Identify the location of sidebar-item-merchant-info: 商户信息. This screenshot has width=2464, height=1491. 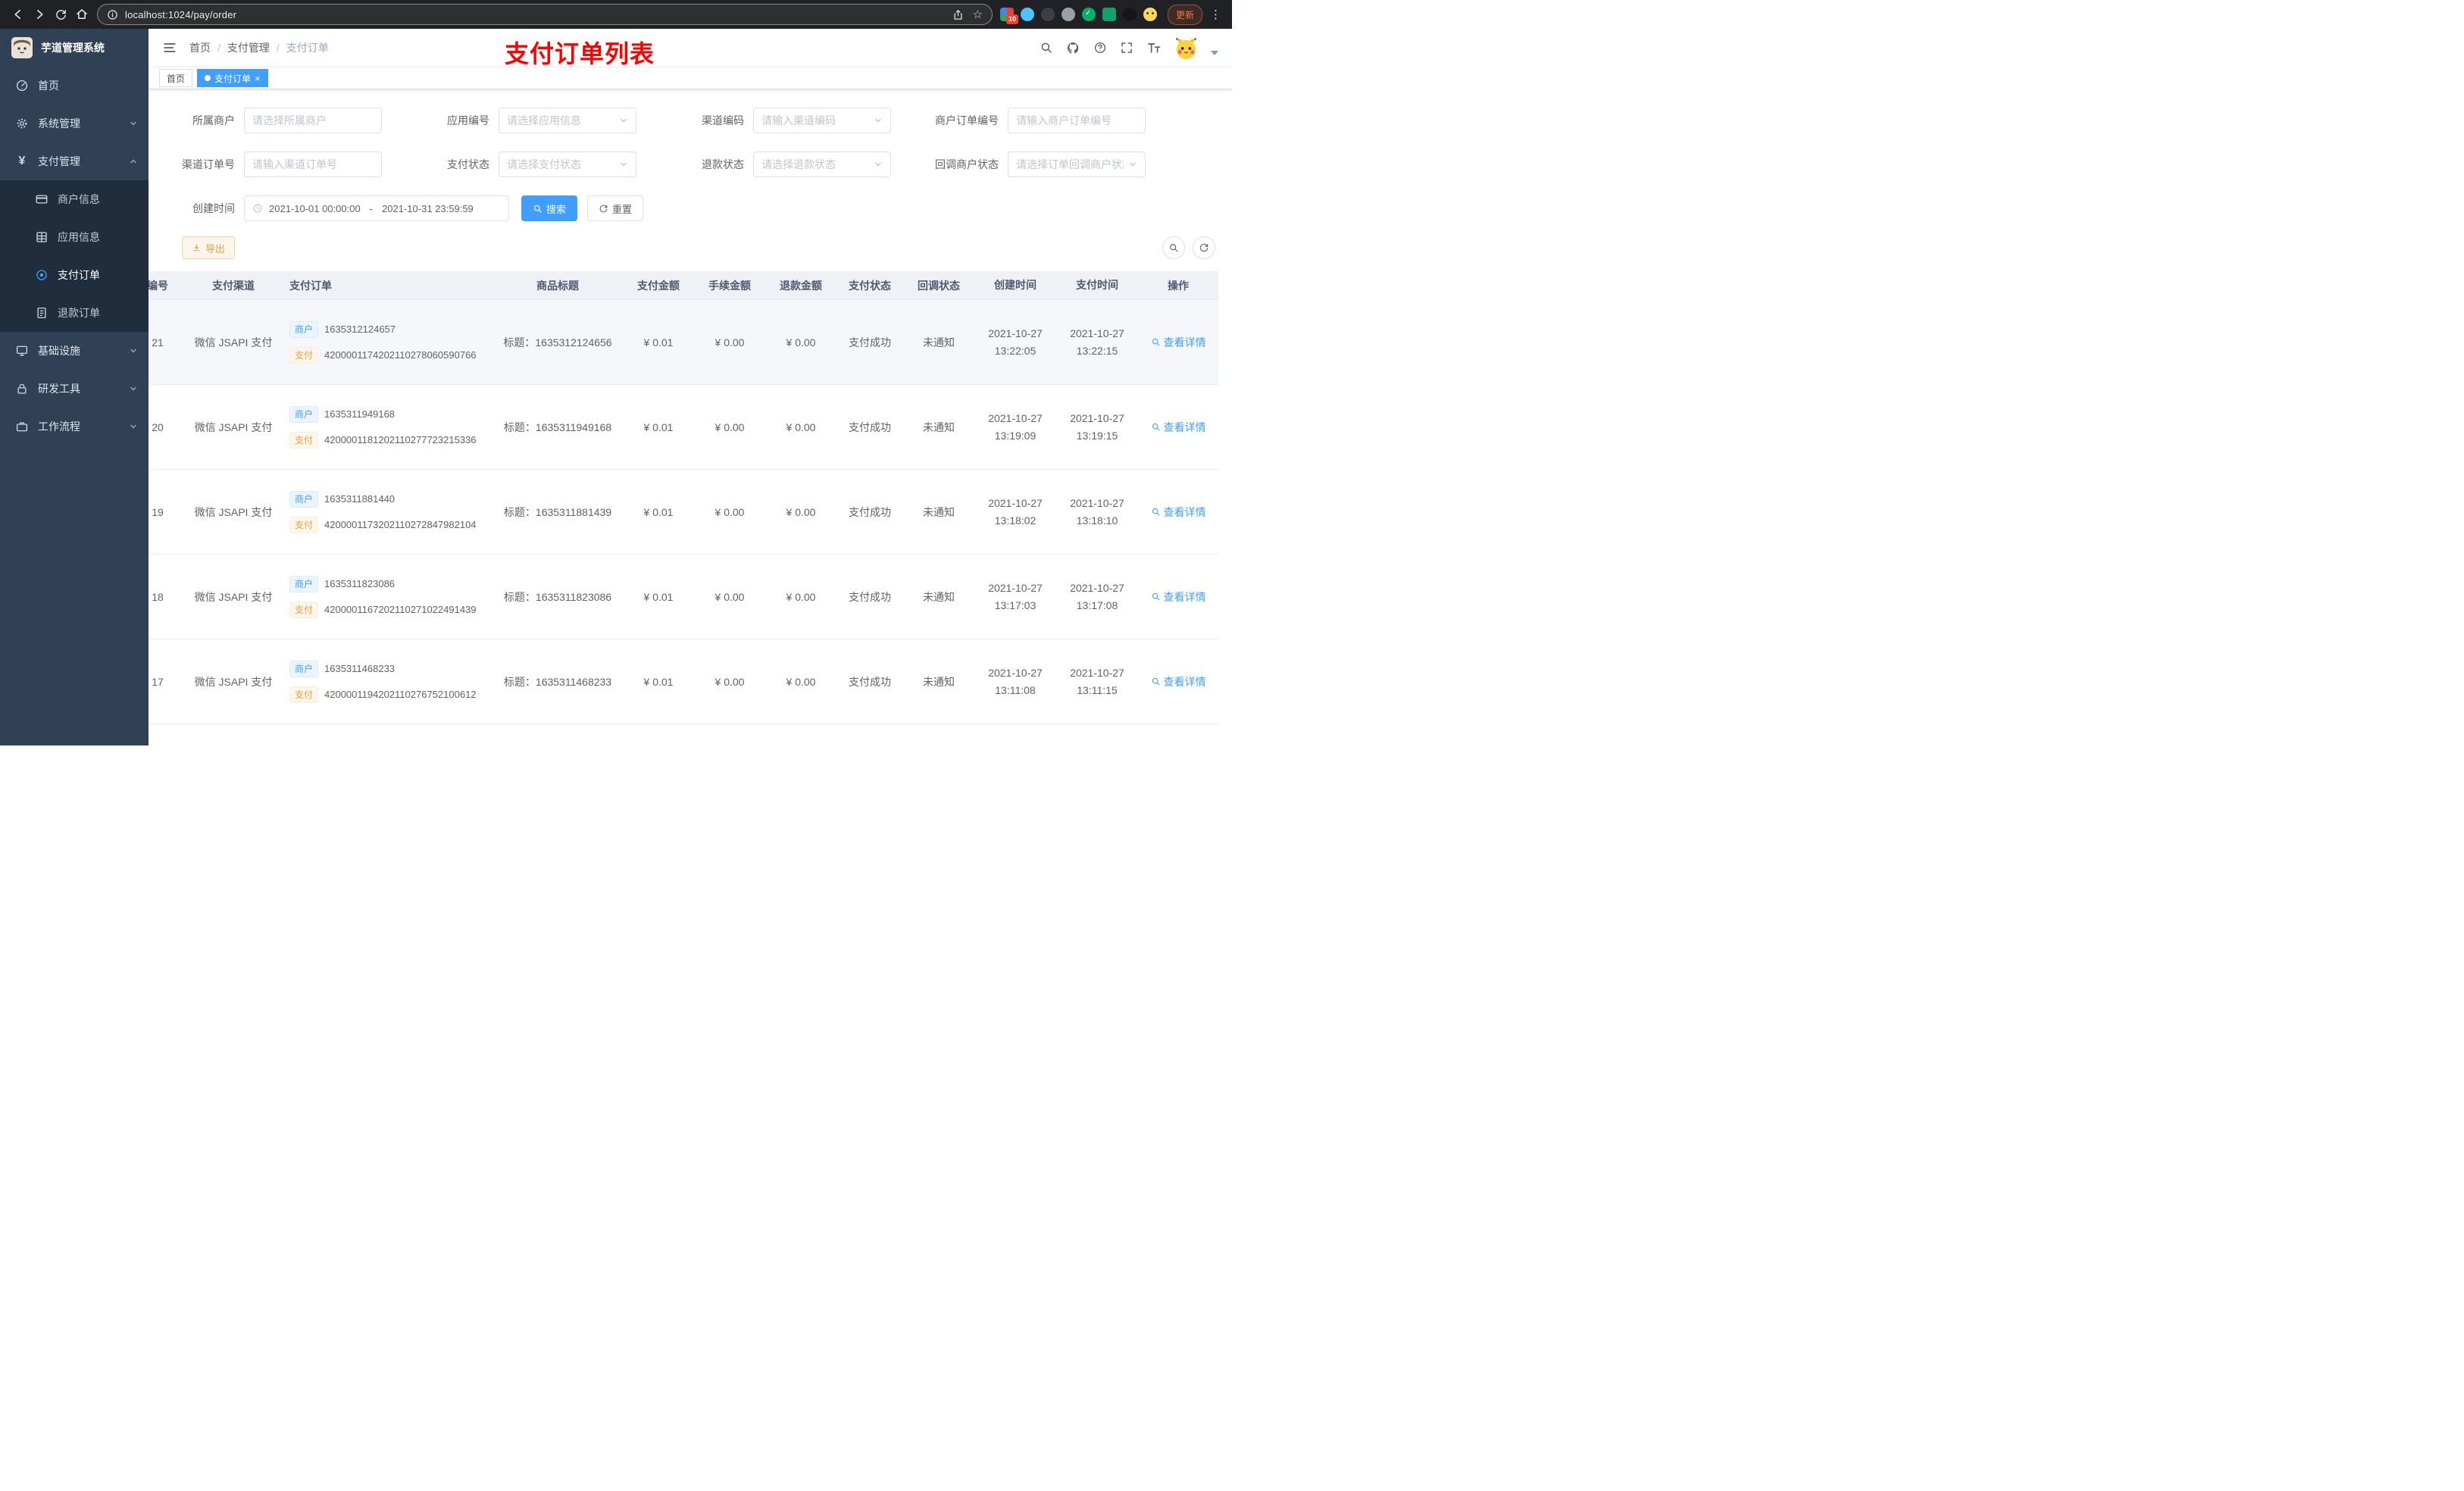
(74, 199).